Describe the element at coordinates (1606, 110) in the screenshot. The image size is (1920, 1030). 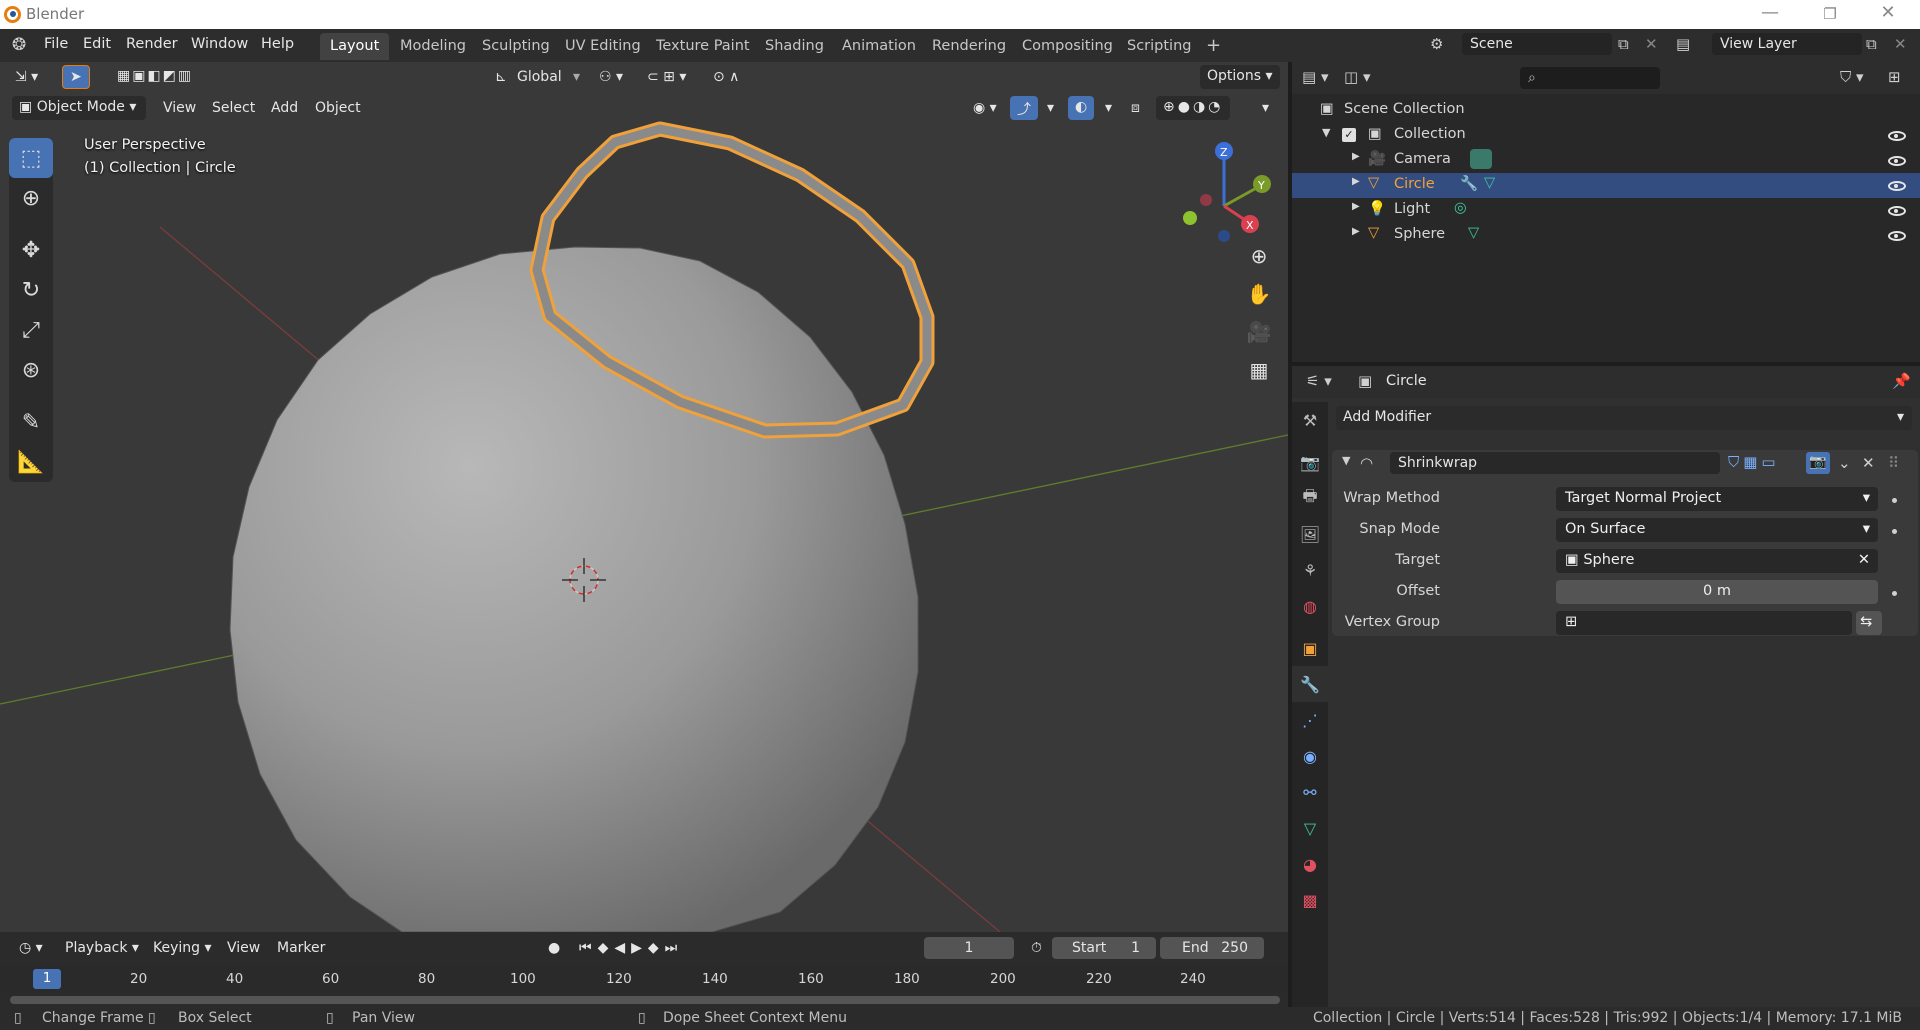
I see `outliner-row-scene-collection: ▣ Scene Collection` at that location.